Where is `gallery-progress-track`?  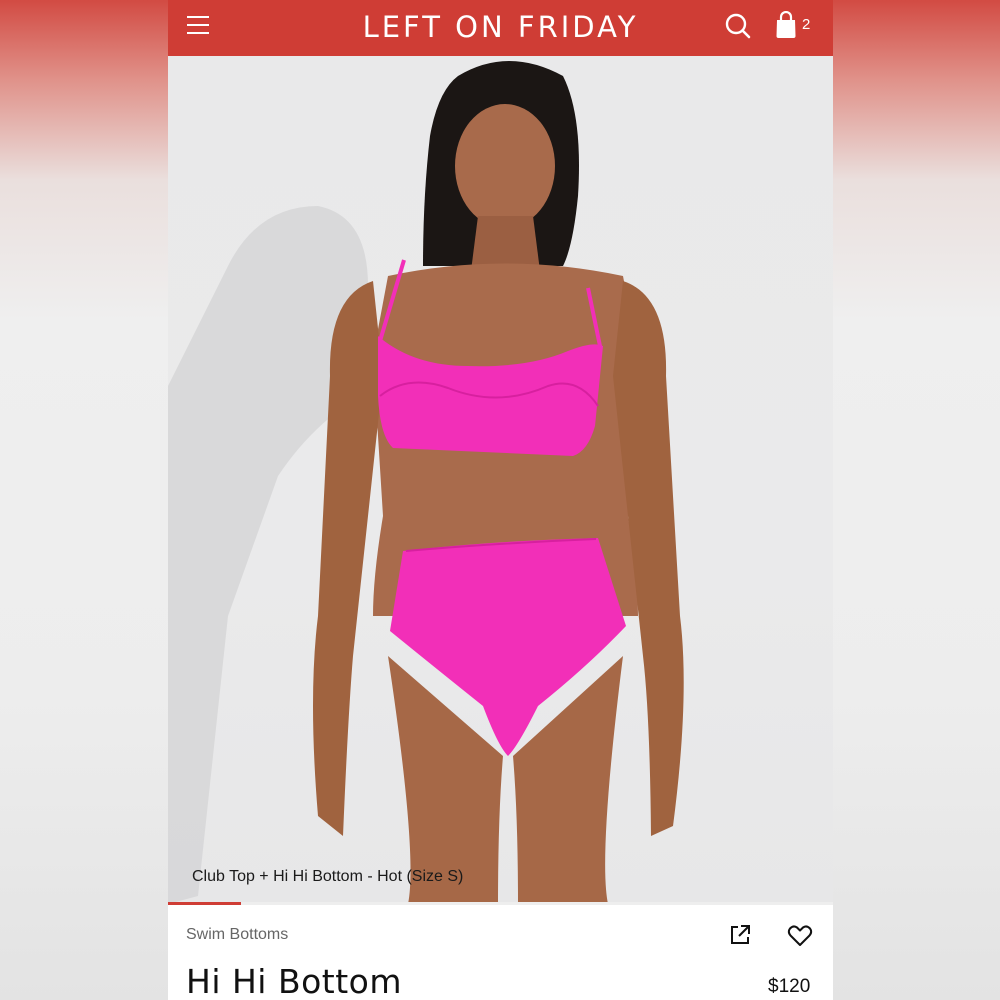 gallery-progress-track is located at coordinates (500, 903).